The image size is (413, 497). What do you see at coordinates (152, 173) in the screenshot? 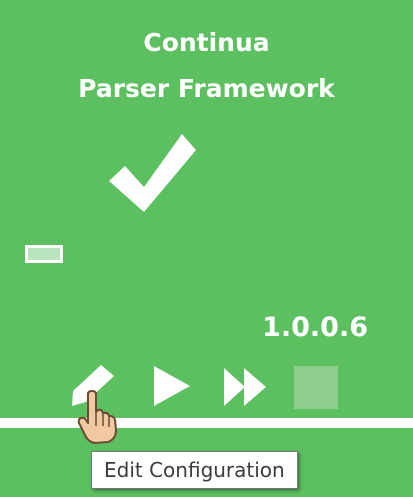
I see `checkmark-icon` at bounding box center [152, 173].